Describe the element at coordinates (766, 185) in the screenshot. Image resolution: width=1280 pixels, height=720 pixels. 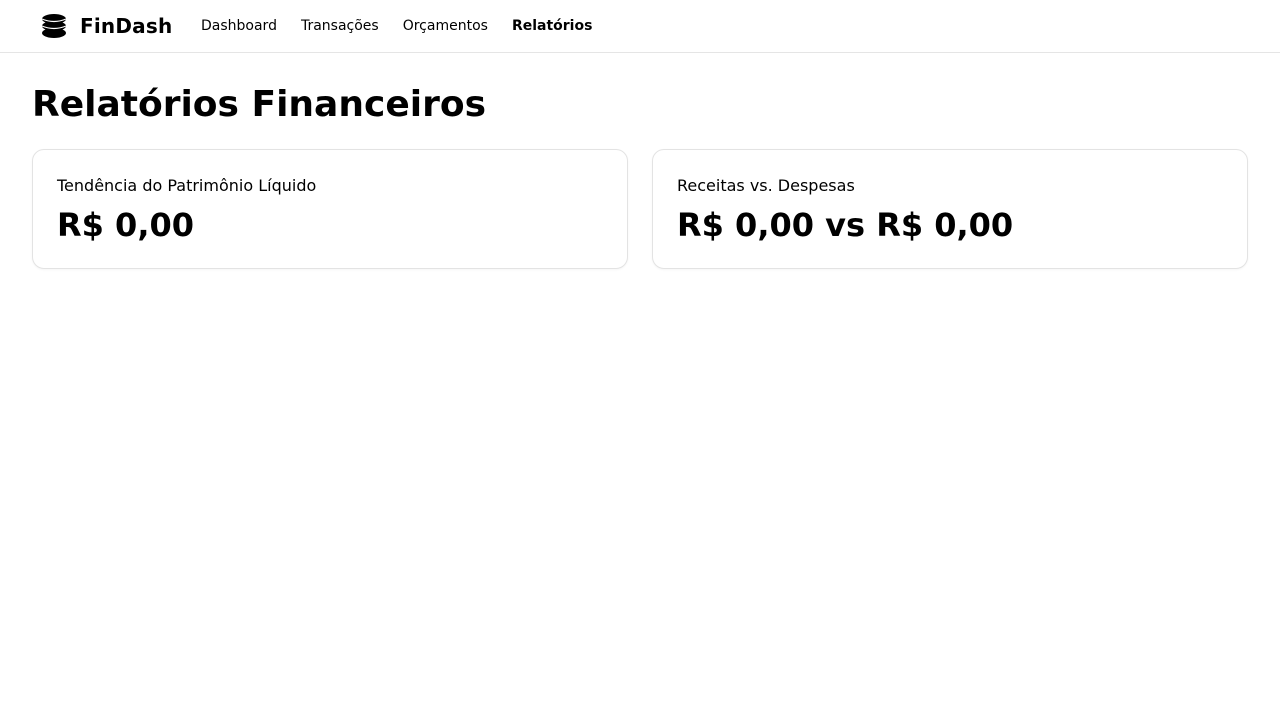
I see `card-label: Receitas vs. Despesas` at that location.